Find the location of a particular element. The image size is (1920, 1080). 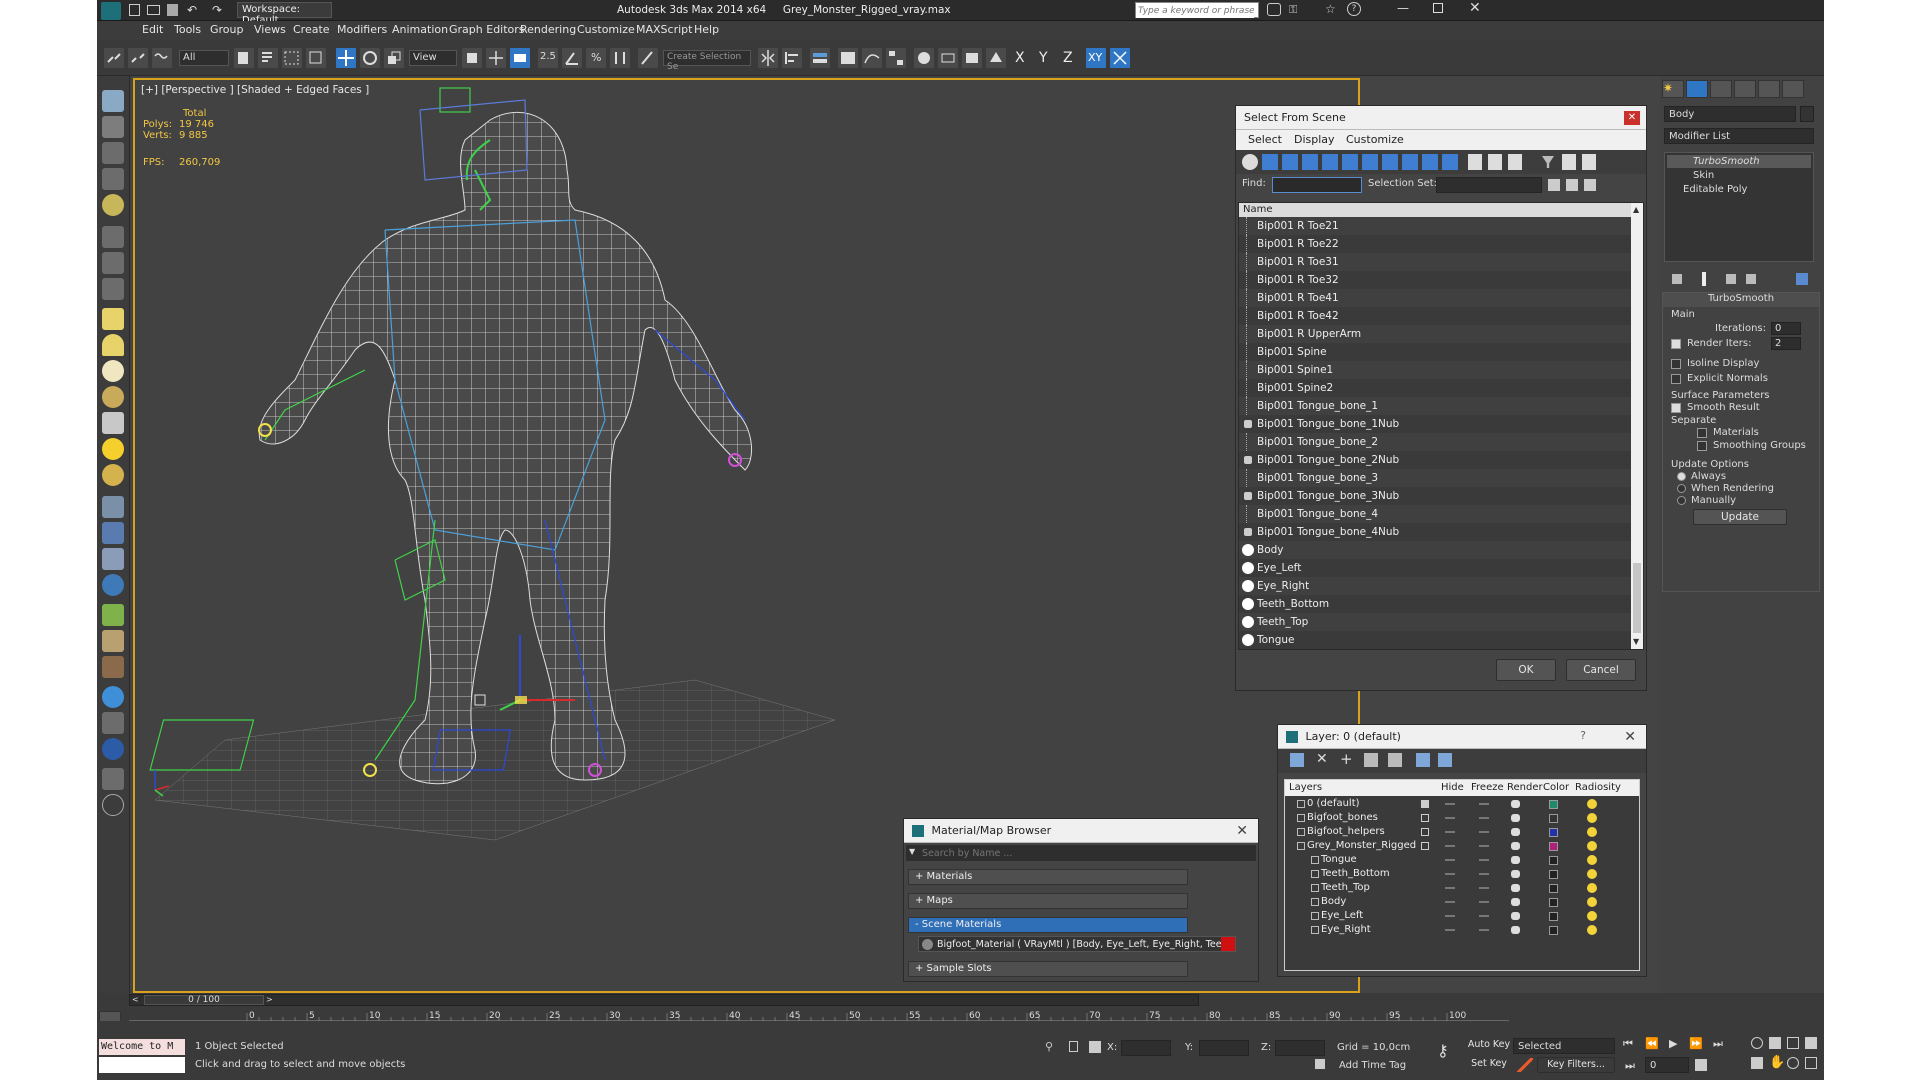

set-key-button: Set Key is located at coordinates (1489, 1065).